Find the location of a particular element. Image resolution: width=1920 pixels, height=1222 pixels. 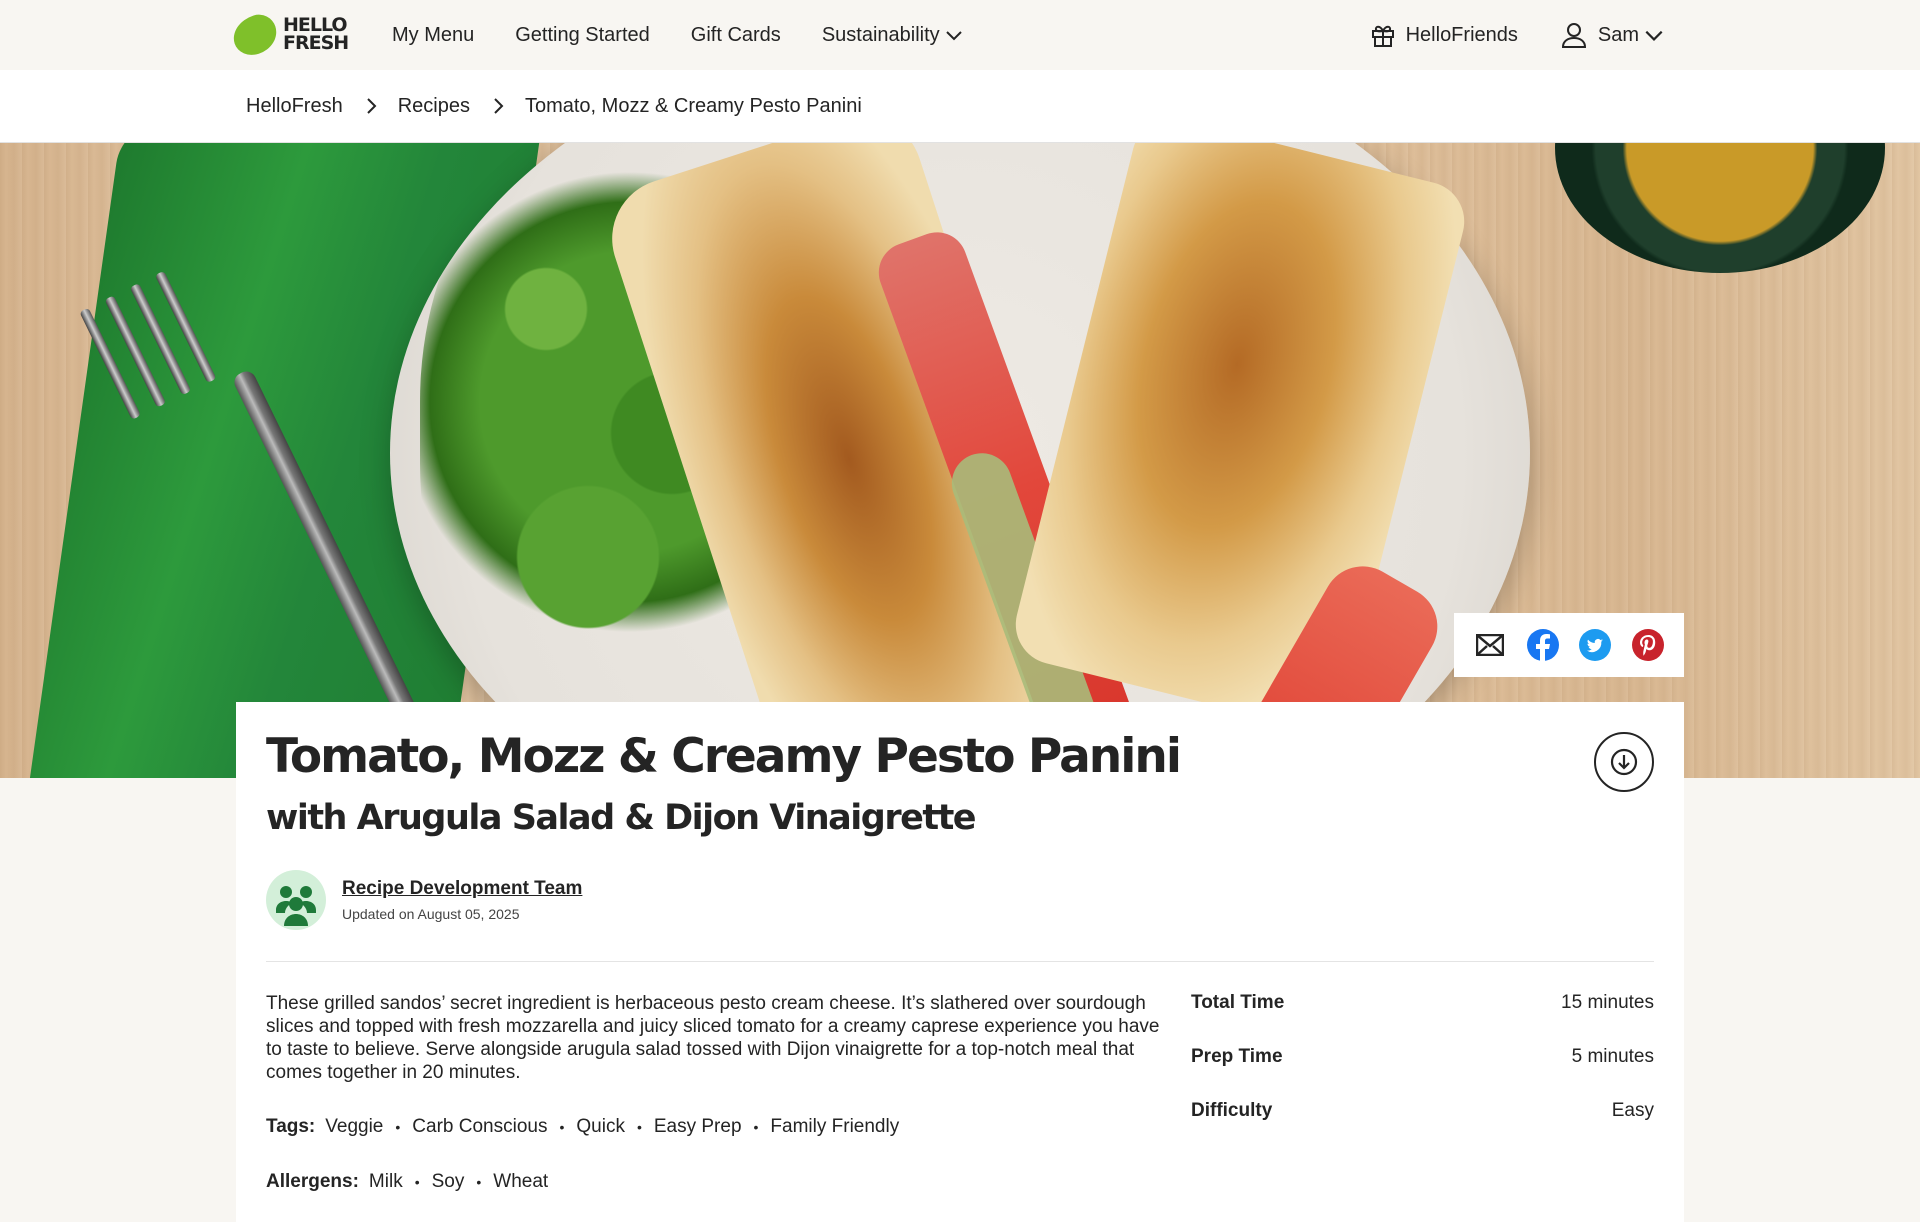

download-icon is located at coordinates (1624, 762).